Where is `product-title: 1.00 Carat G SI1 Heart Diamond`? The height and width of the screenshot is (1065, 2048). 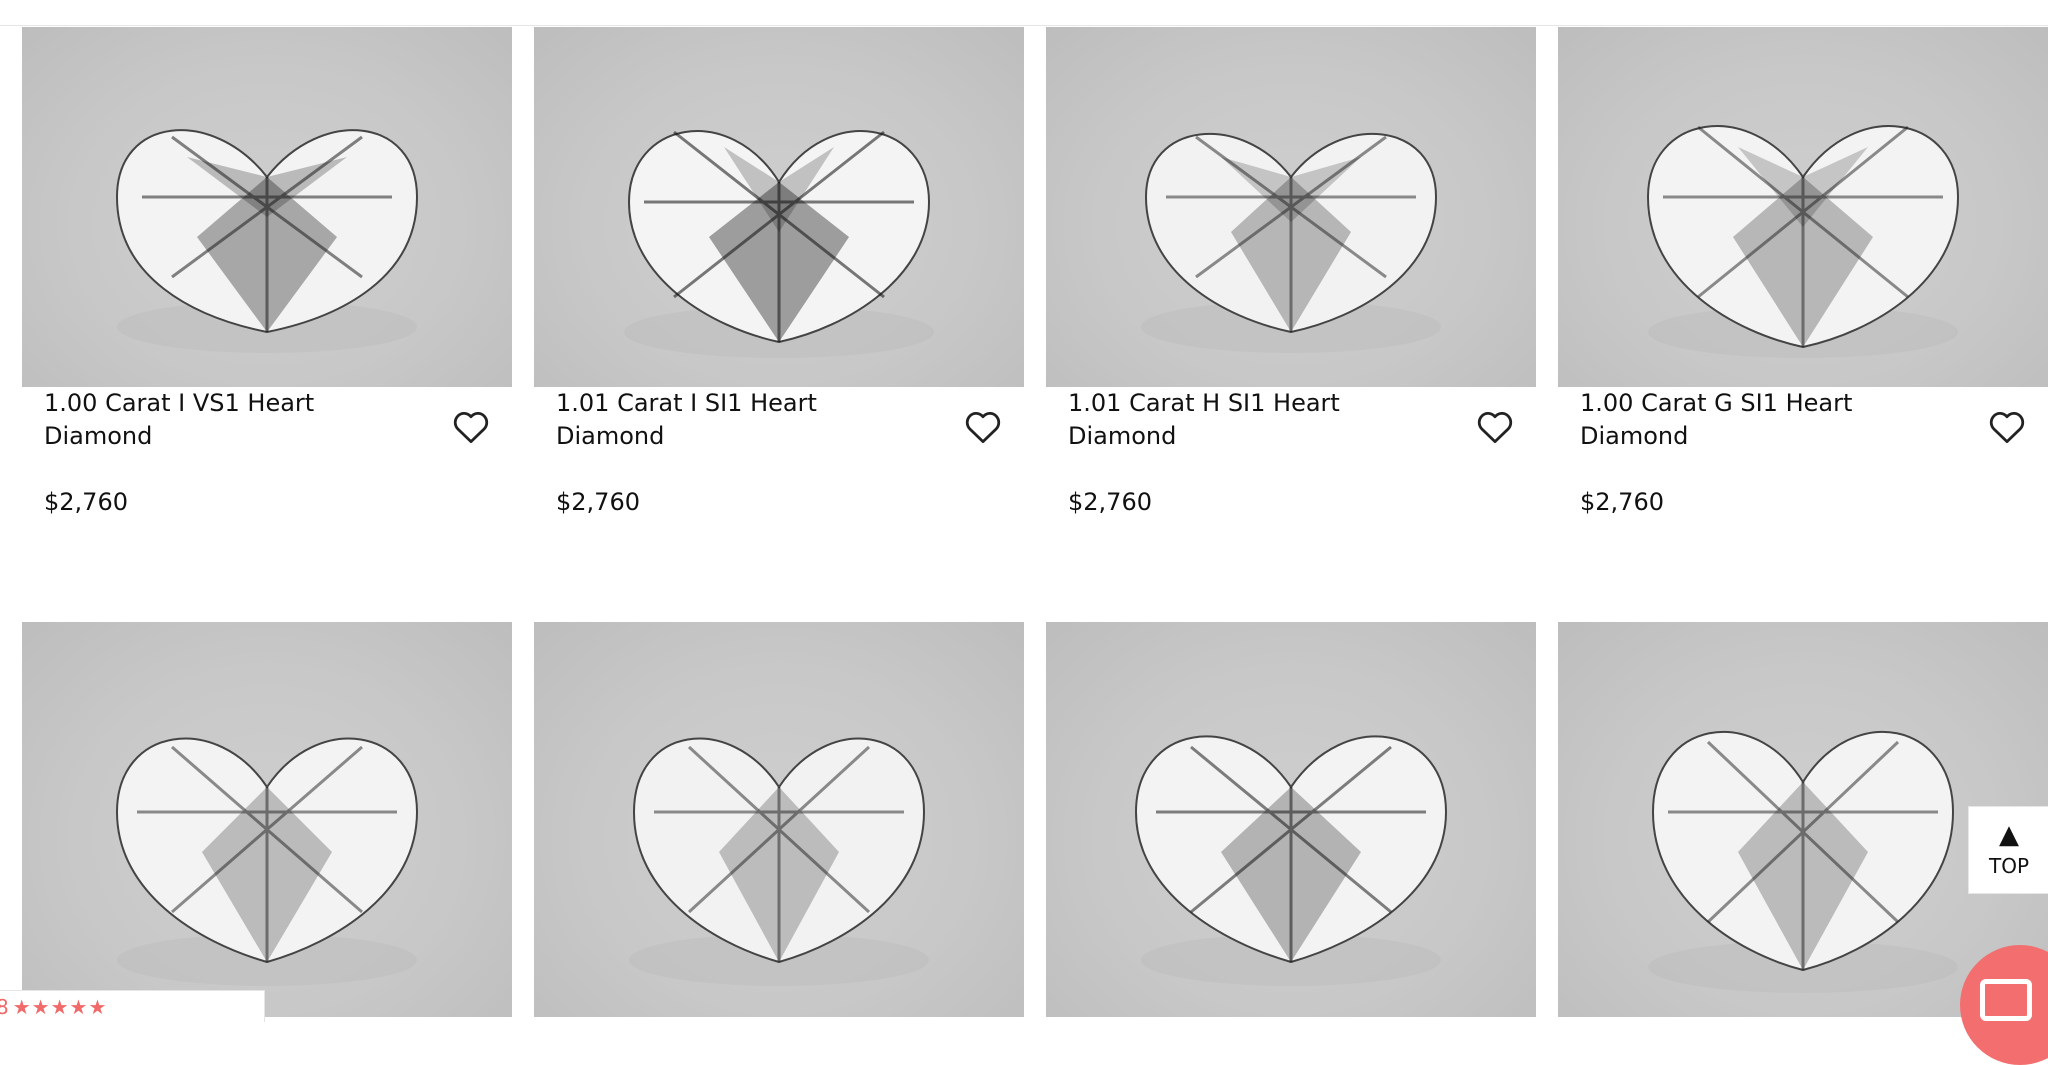 product-title: 1.00 Carat G SI1 Heart Diamond is located at coordinates (1760, 420).